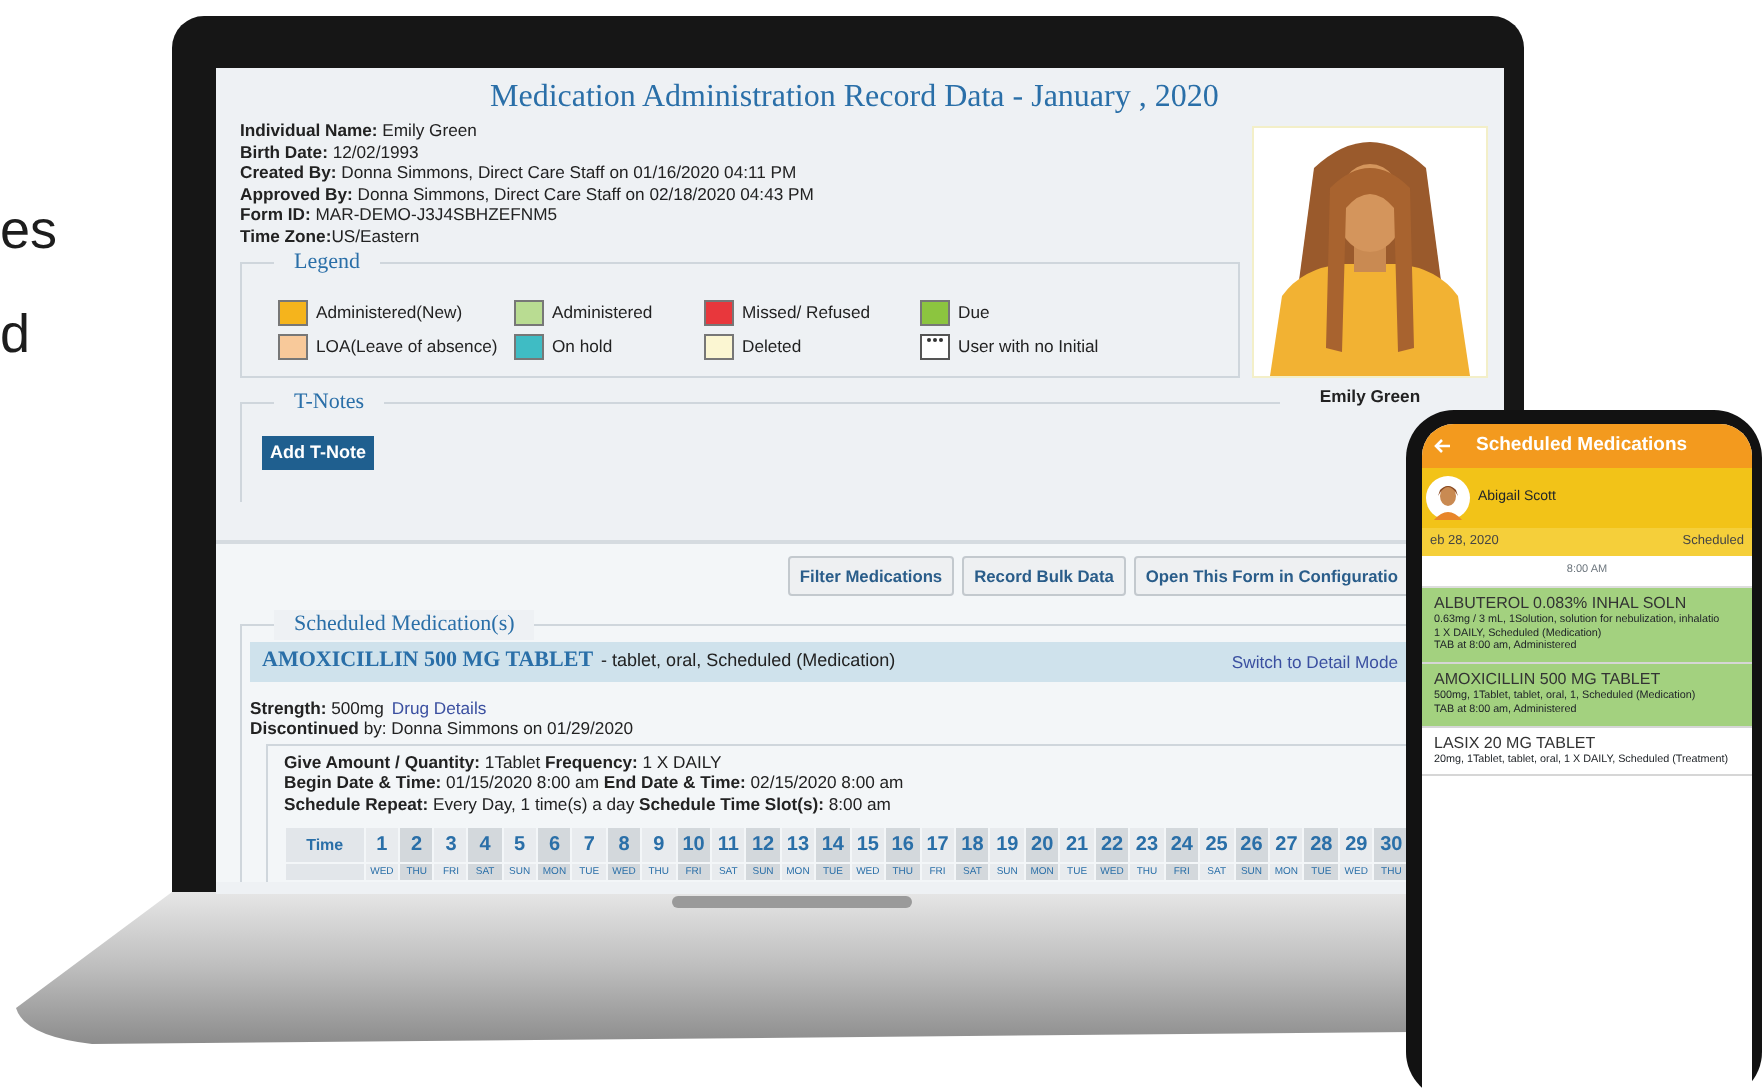 Image resolution: width=1764 pixels, height=1088 pixels. Describe the element at coordinates (798, 845) in the screenshot. I see `day-header: 13` at that location.